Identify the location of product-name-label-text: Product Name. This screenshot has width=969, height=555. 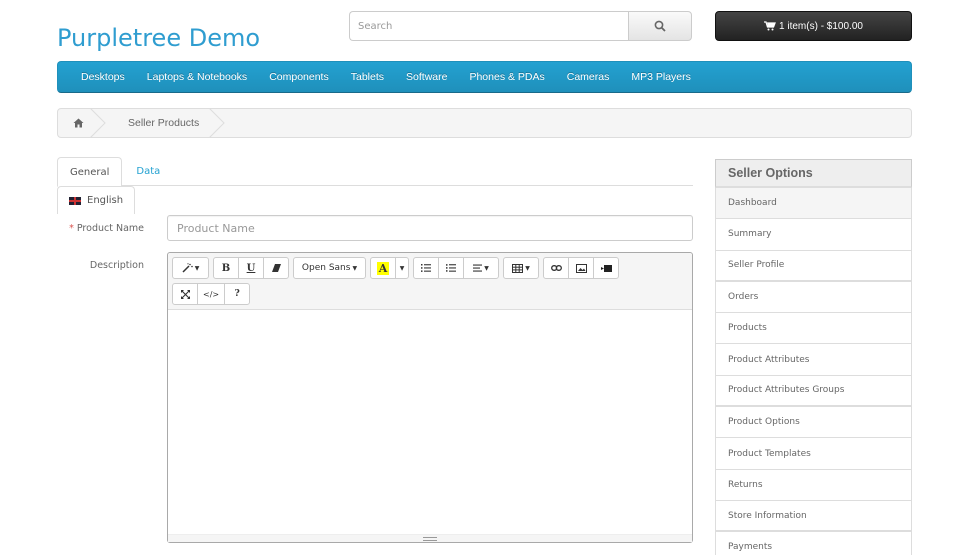
(110, 228).